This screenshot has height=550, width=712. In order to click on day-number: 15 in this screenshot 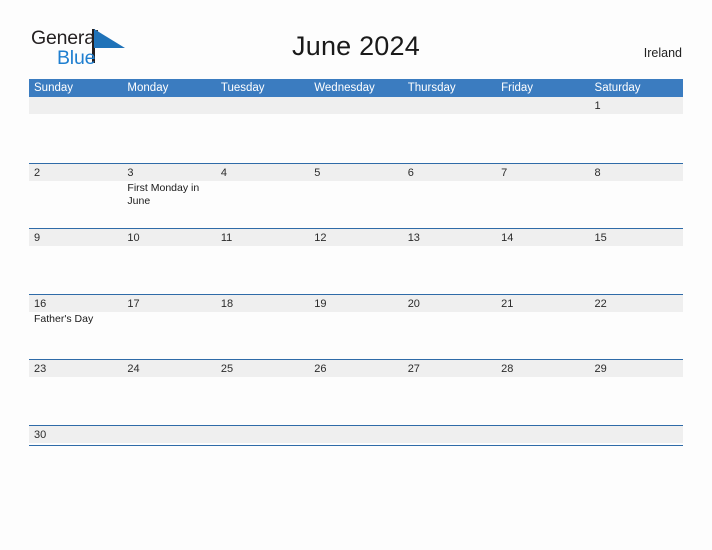, I will do `click(636, 237)`.